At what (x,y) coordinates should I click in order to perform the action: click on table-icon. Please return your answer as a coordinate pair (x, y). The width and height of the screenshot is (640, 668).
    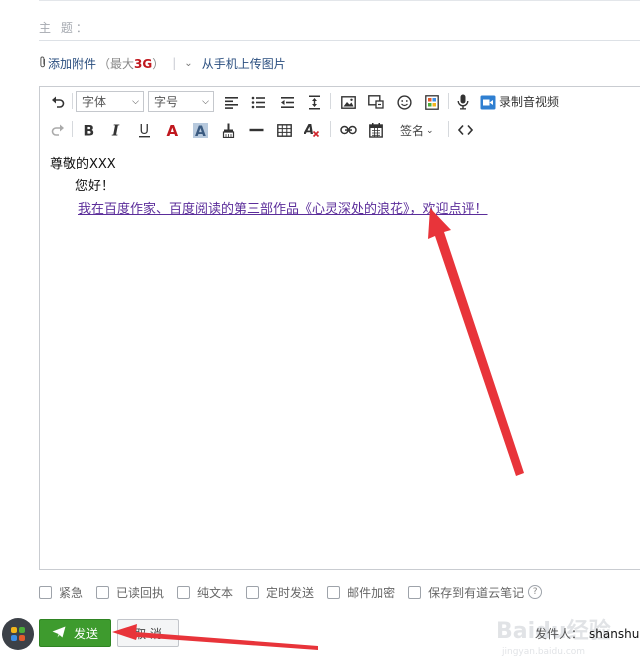
    Looking at the image, I should click on (284, 130).